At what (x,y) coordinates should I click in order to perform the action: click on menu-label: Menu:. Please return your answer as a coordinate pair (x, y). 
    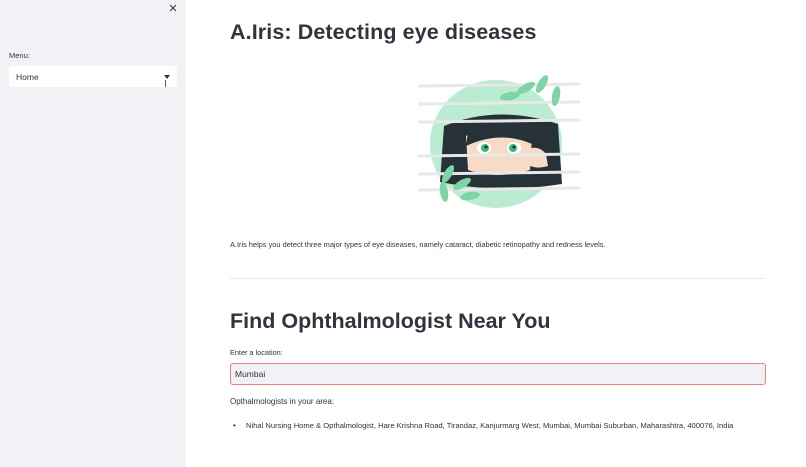
    Looking at the image, I should click on (19, 55).